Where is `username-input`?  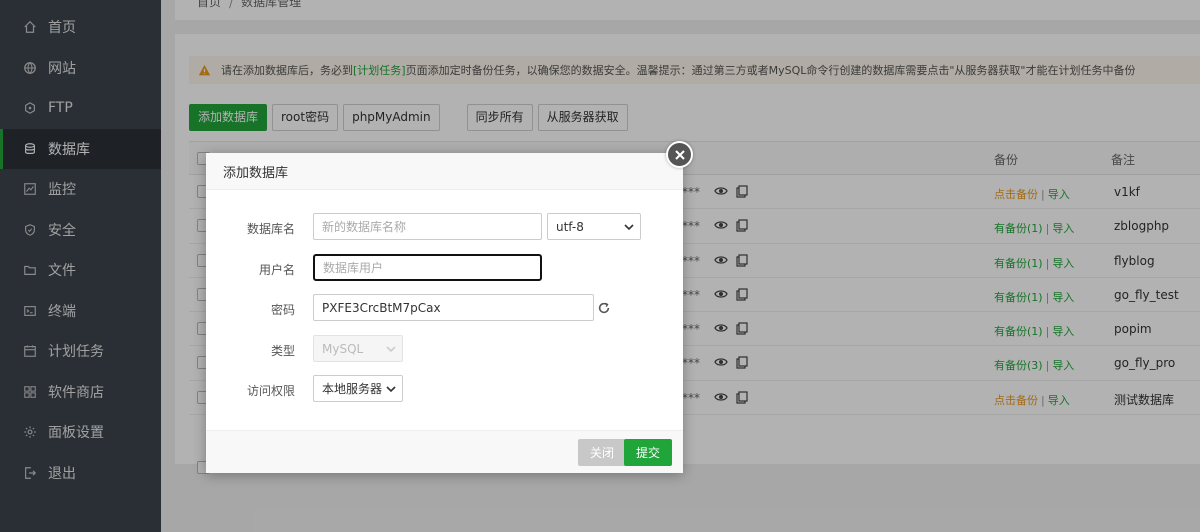
username-input is located at coordinates (427, 267).